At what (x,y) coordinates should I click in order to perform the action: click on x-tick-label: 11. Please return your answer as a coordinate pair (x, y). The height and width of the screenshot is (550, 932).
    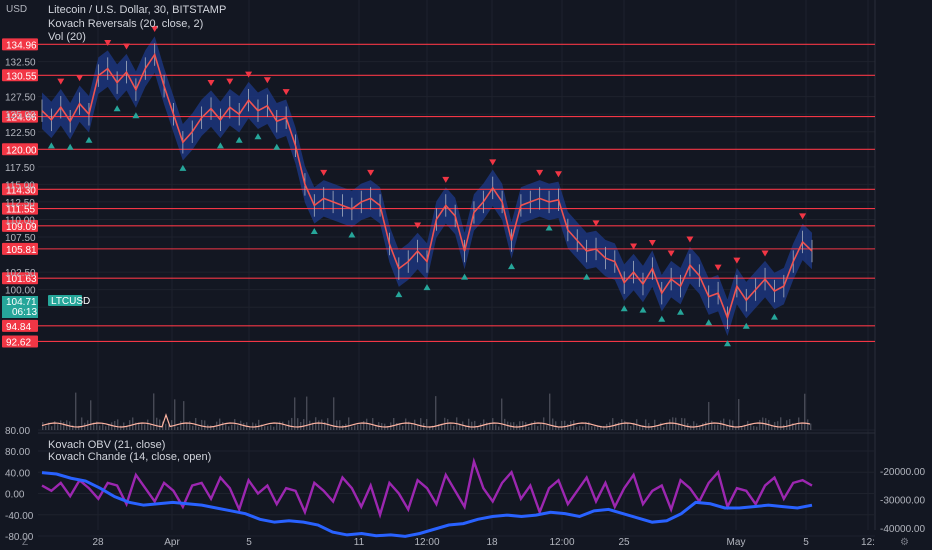
    Looking at the image, I should click on (359, 542).